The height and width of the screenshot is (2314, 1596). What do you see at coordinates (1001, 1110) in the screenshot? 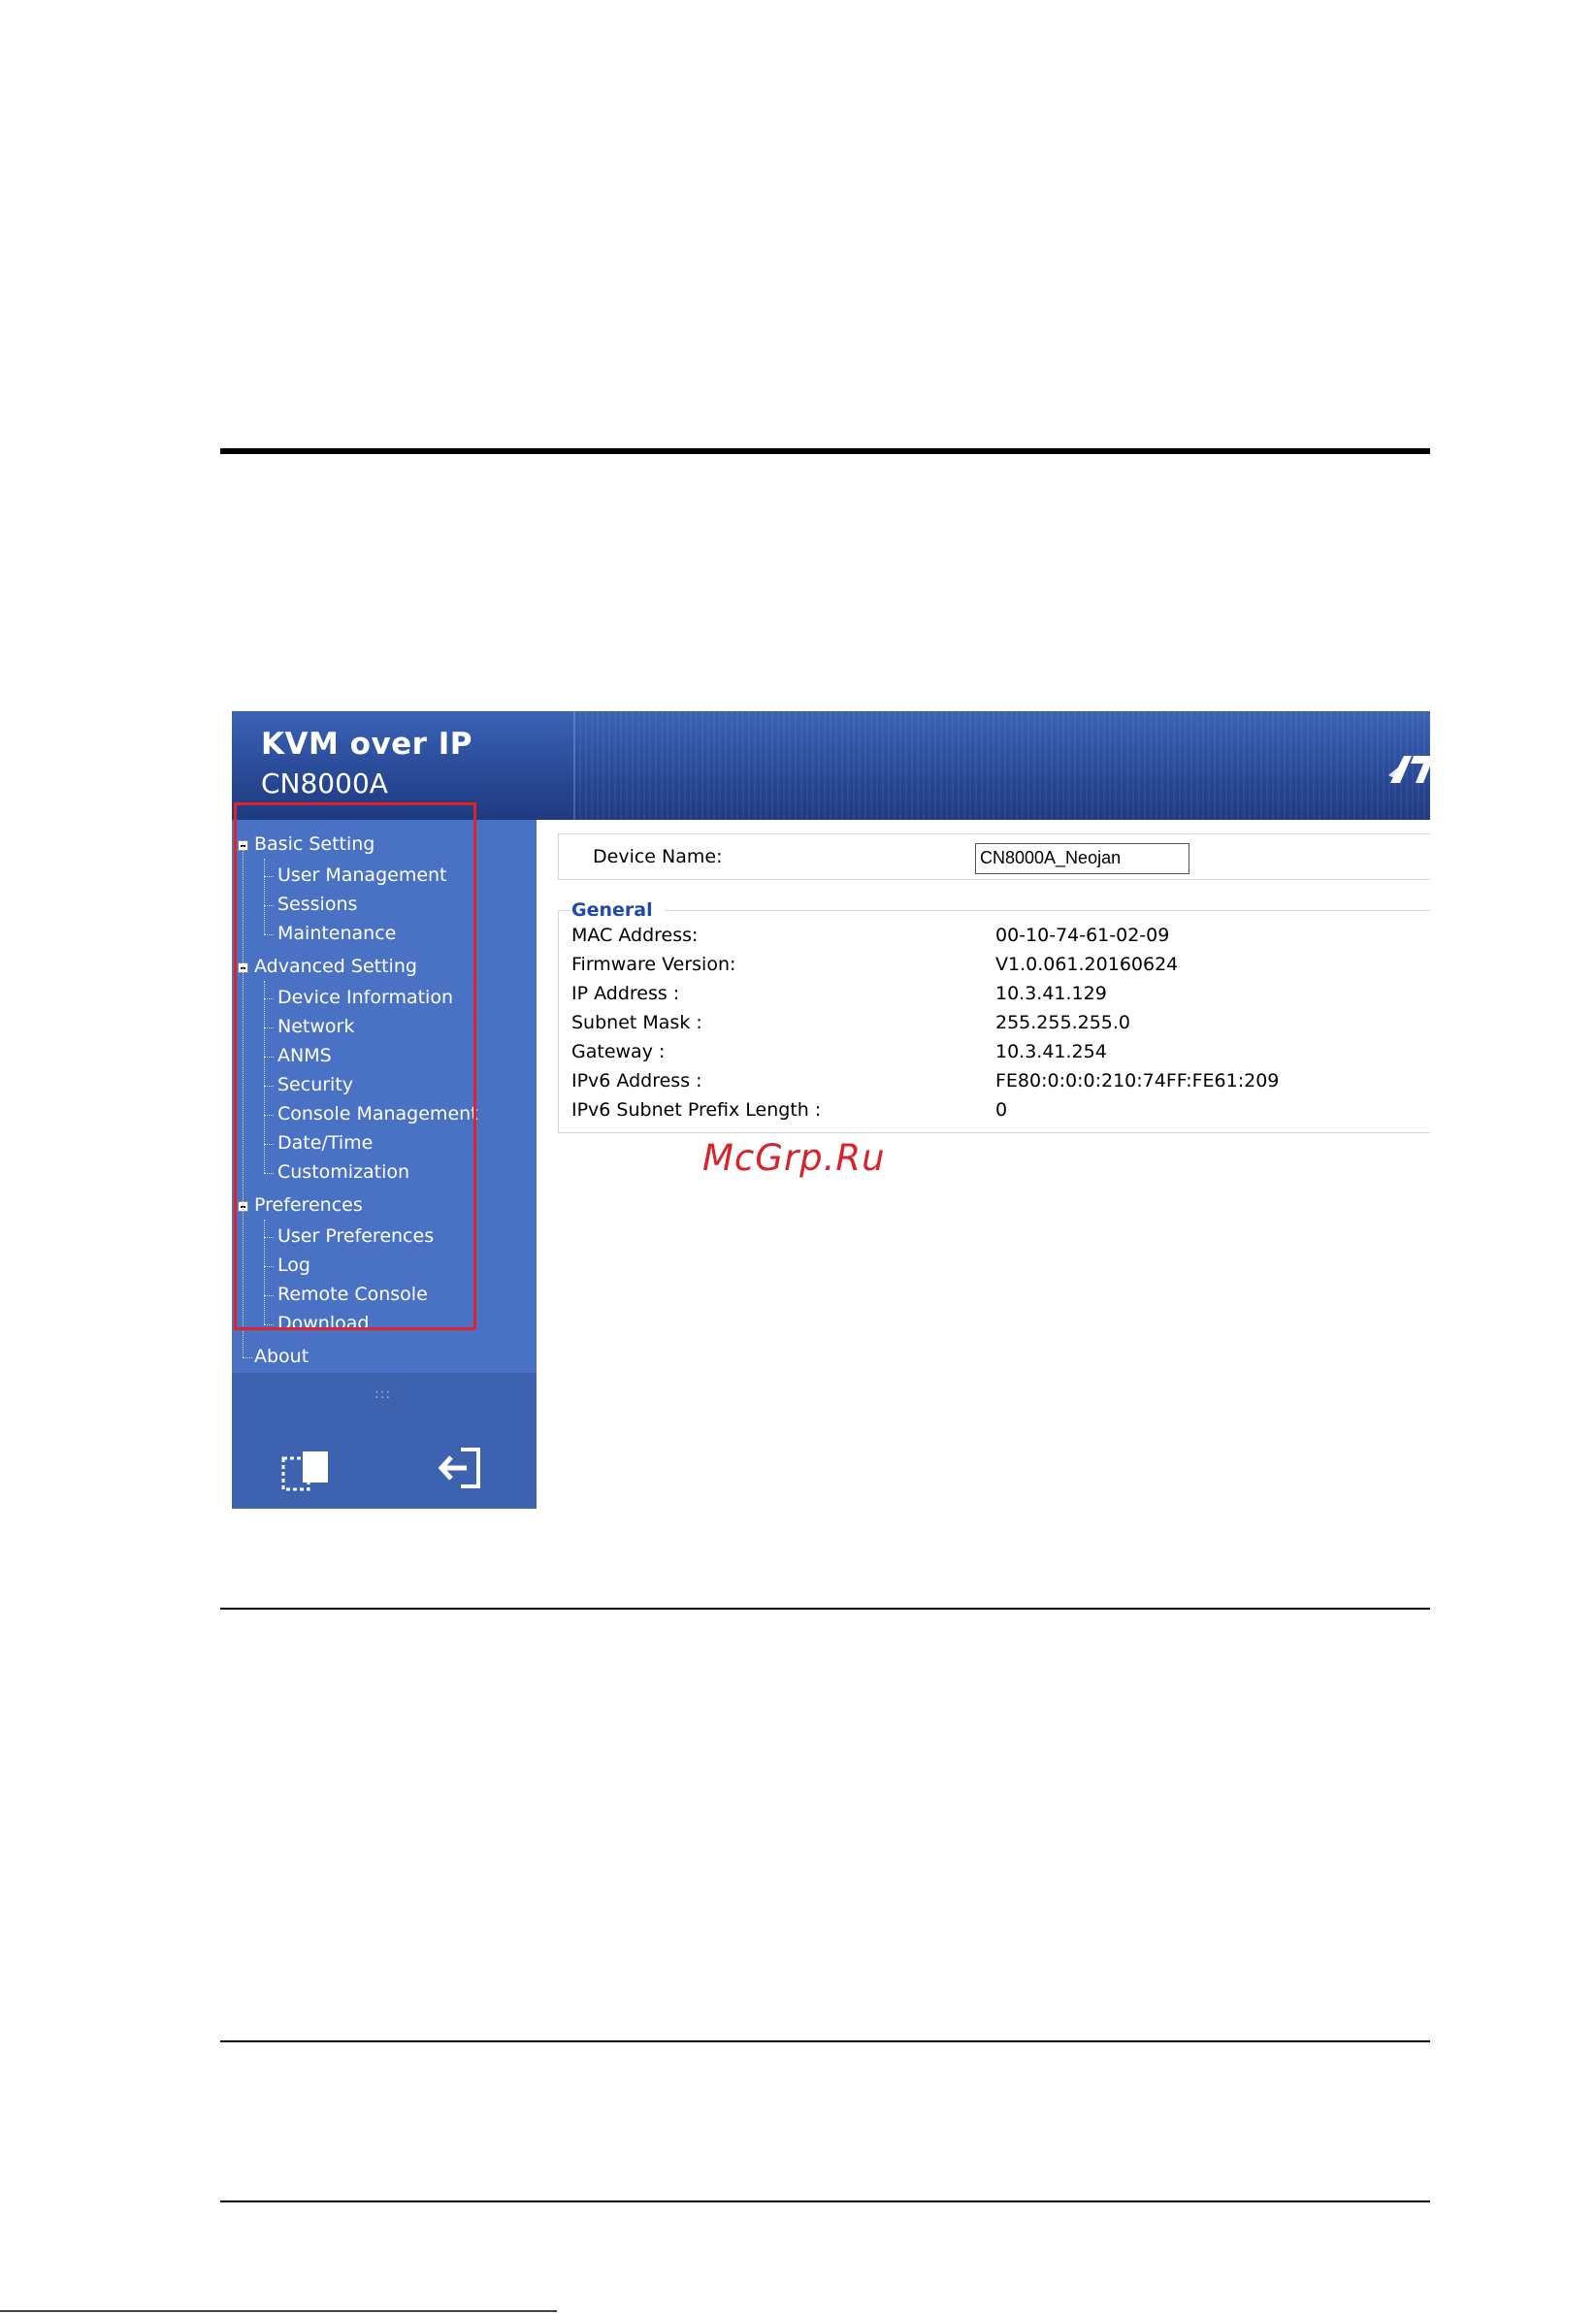
I see `info-value: 0` at bounding box center [1001, 1110].